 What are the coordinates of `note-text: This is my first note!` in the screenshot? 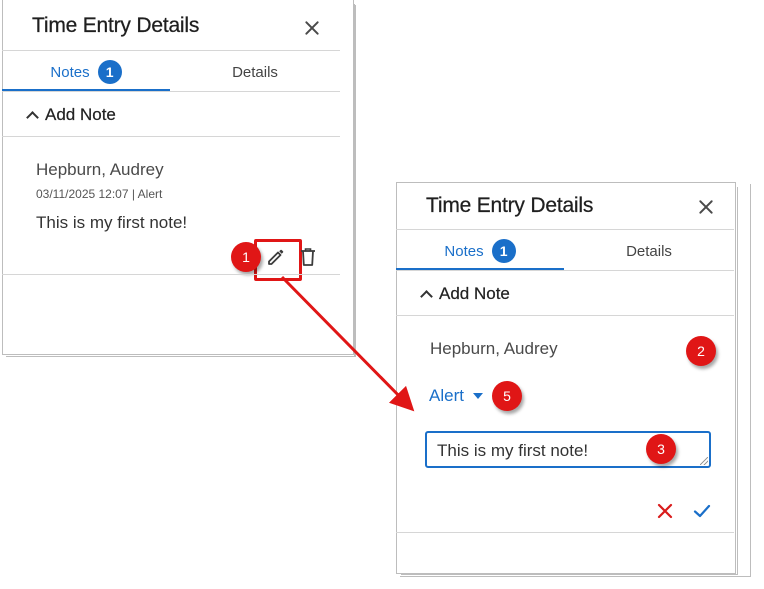 It's located at (112, 222).